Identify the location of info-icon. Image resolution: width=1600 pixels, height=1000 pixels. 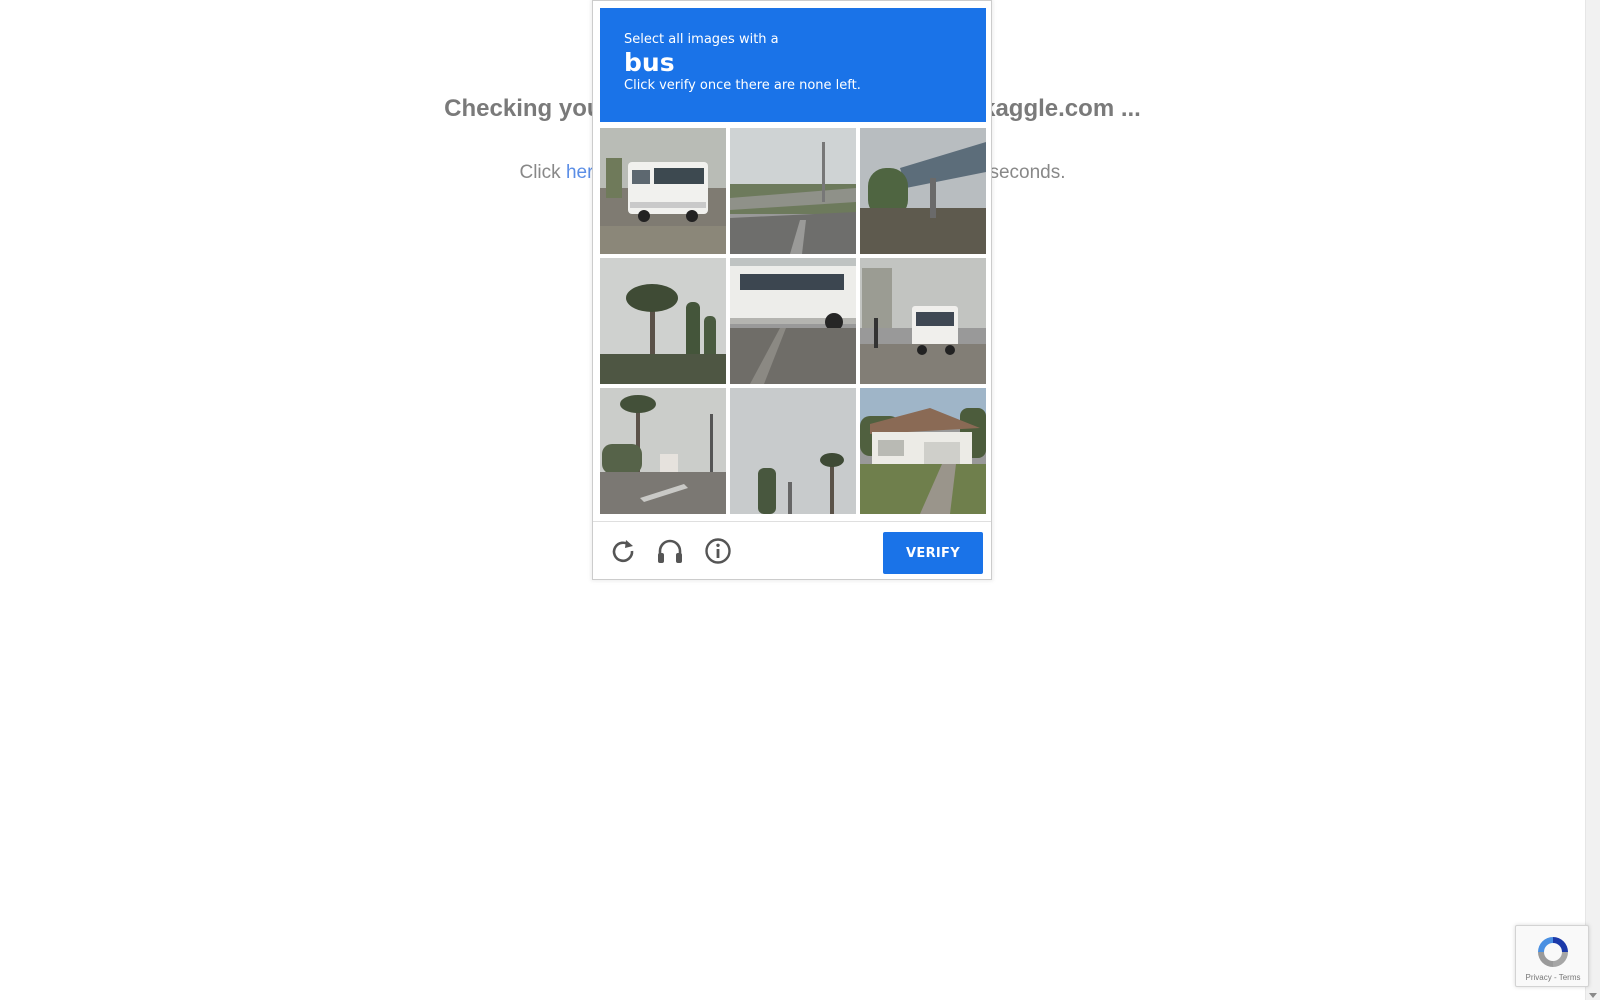
(718, 551).